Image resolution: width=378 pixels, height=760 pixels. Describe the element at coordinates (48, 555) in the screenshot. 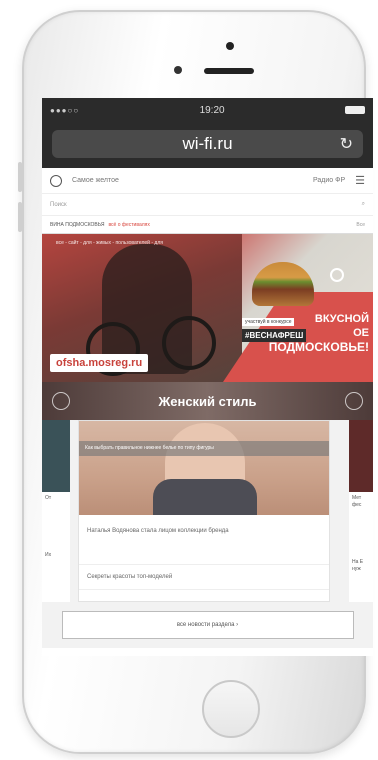

I see `card-left-text-2: Их` at that location.